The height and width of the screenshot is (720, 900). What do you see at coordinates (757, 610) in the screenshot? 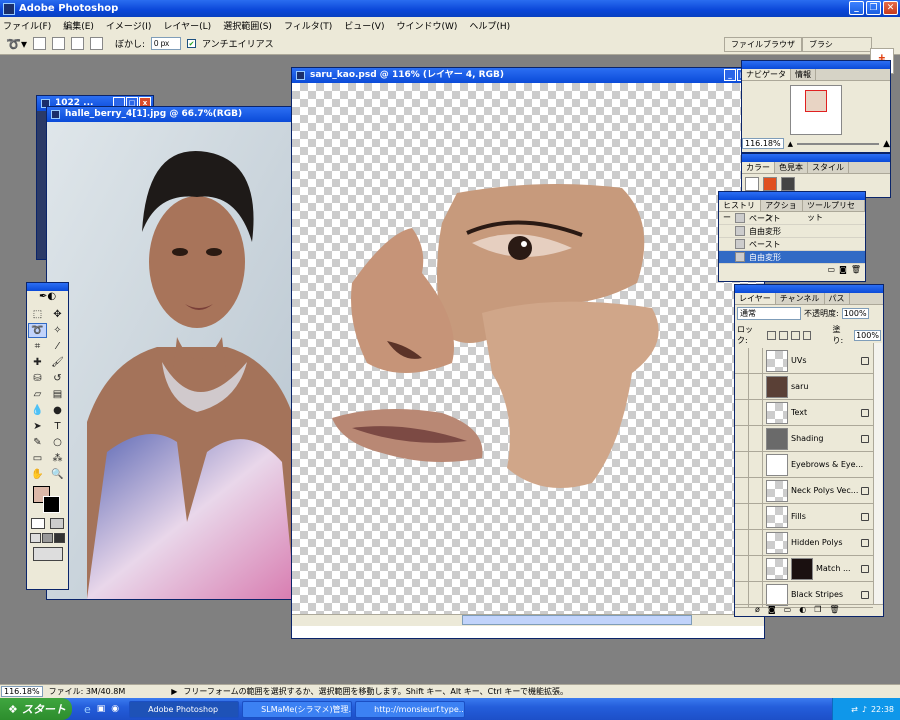
I see `layer-style-icon: ø` at bounding box center [757, 610].